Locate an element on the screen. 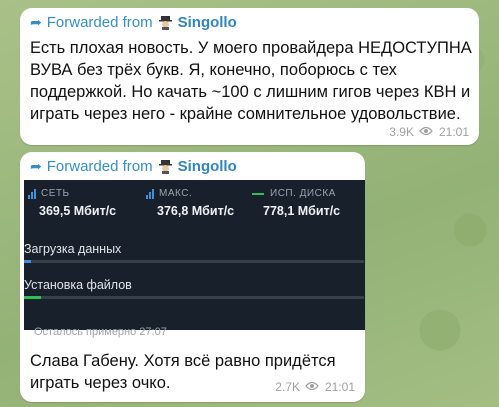 This screenshot has width=499, height=407. stat-max: МАКС. 376,8 Мбит/с is located at coordinates (190, 203).